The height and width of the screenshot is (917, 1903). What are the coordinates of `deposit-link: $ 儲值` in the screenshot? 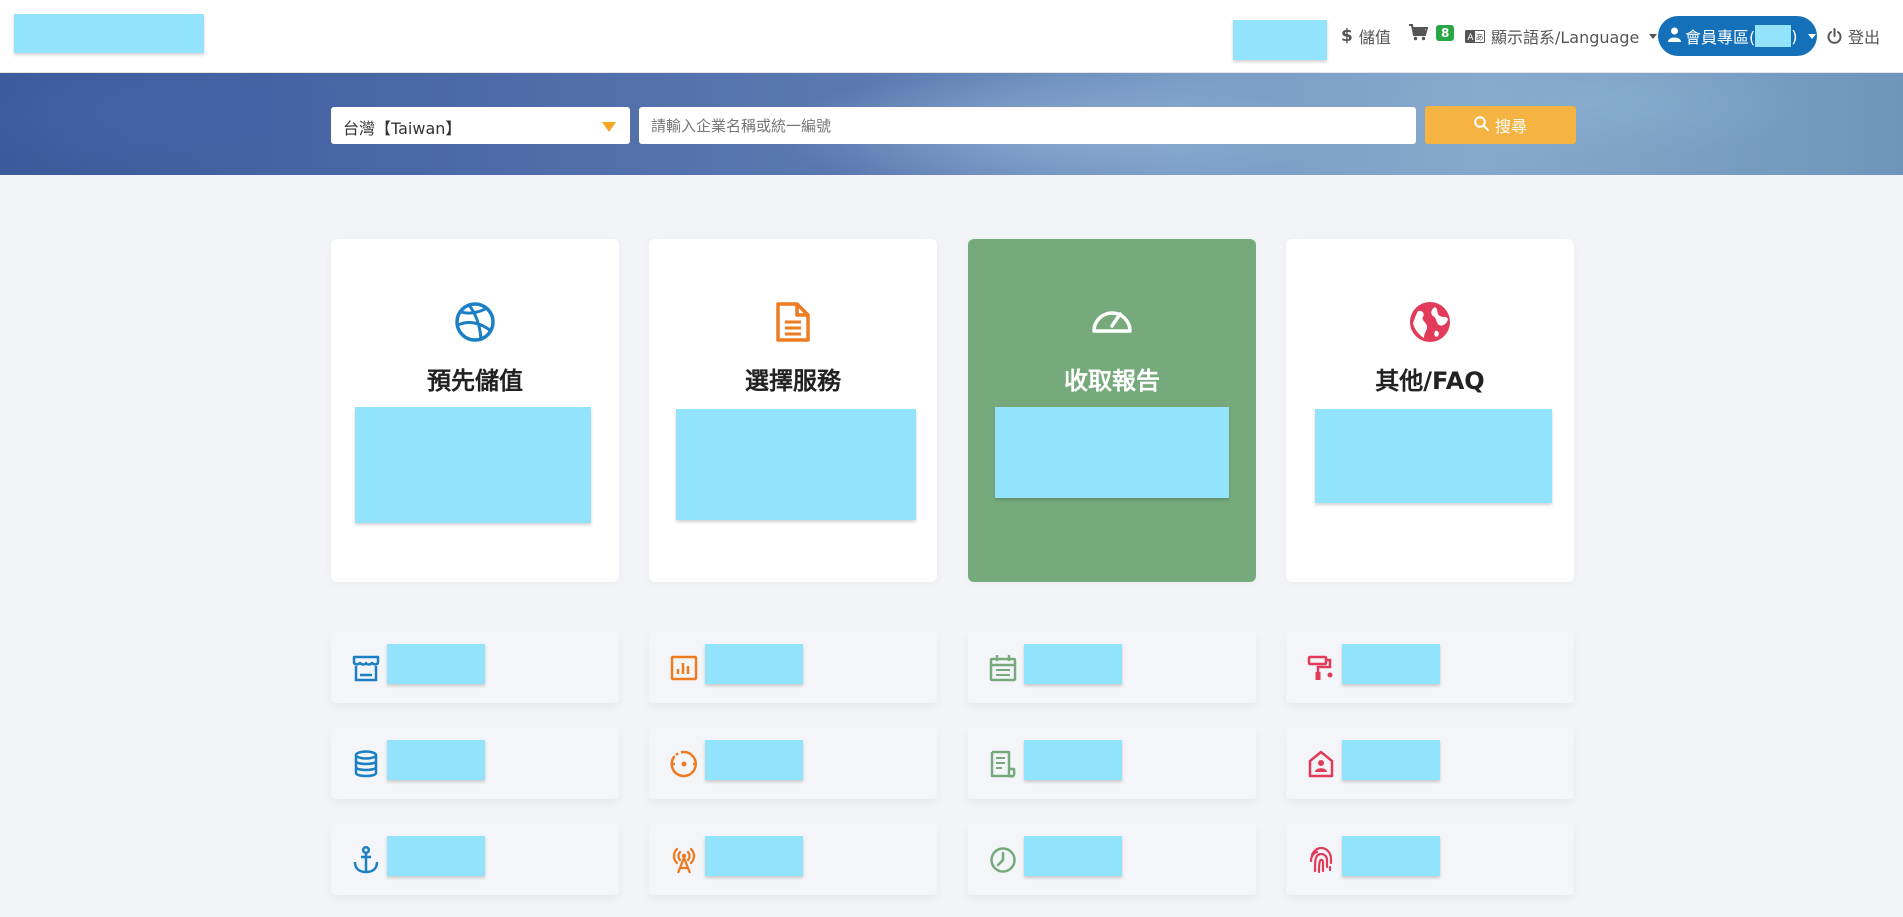 It's located at (1366, 36).